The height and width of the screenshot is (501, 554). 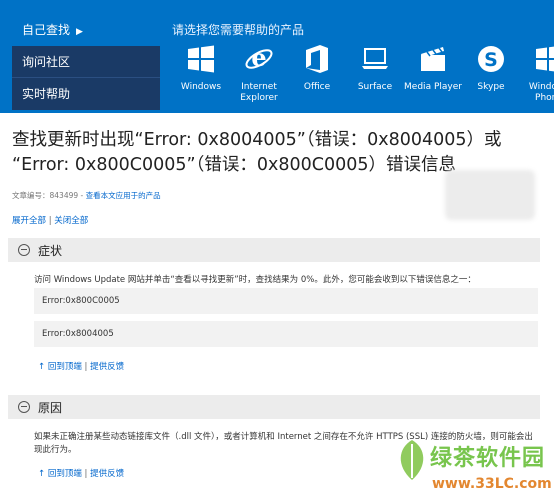 I want to click on watermark-logo: 绿茶软件园 www.33LC.com, so click(x=472, y=467).